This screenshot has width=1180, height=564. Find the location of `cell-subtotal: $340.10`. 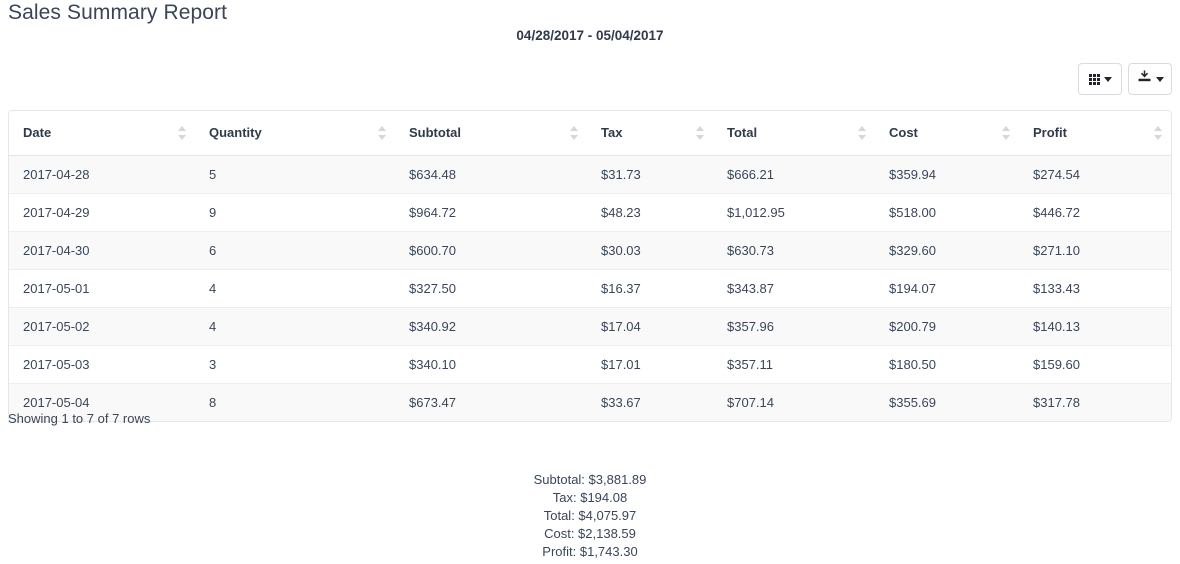

cell-subtotal: $340.10 is located at coordinates (491, 363).